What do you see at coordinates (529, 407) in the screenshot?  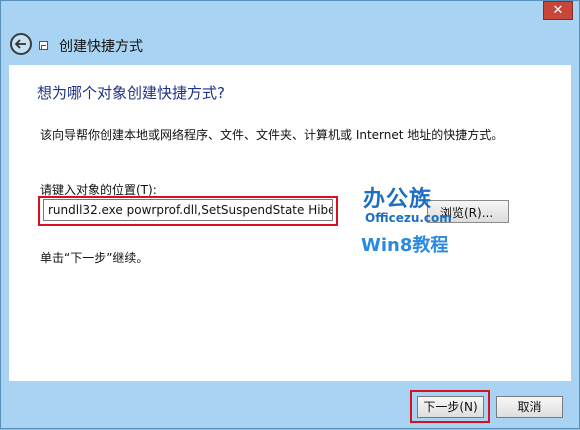 I see `cancel-button: 取消` at bounding box center [529, 407].